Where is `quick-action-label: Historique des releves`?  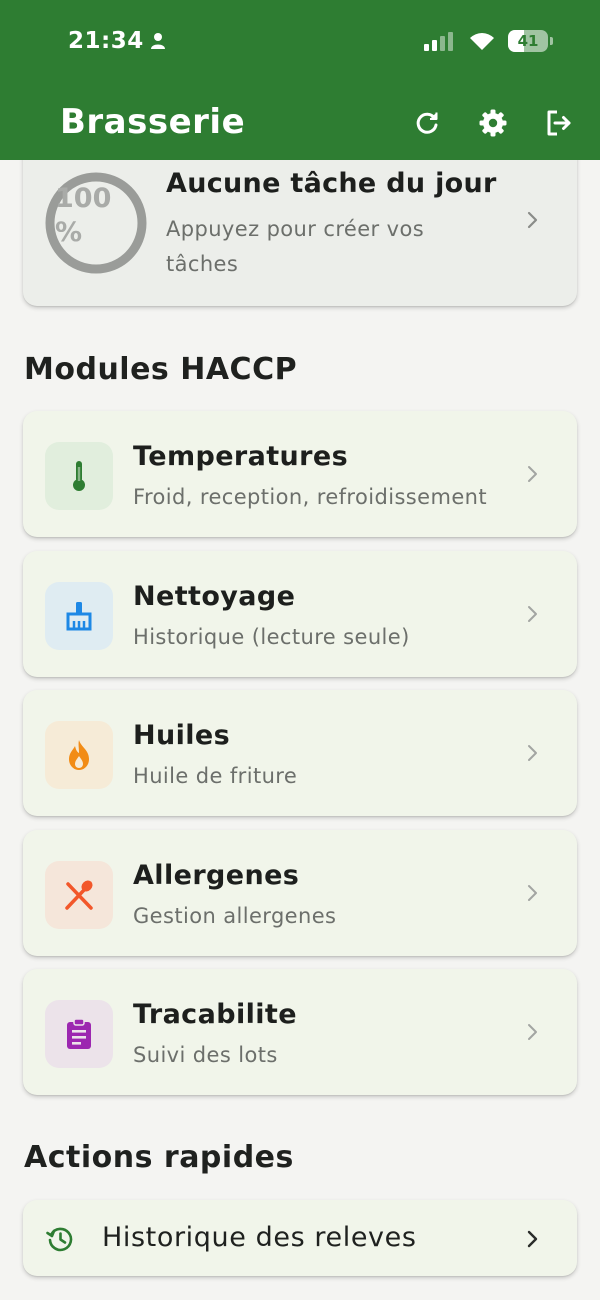 quick-action-label: Historique des releves is located at coordinates (259, 1237).